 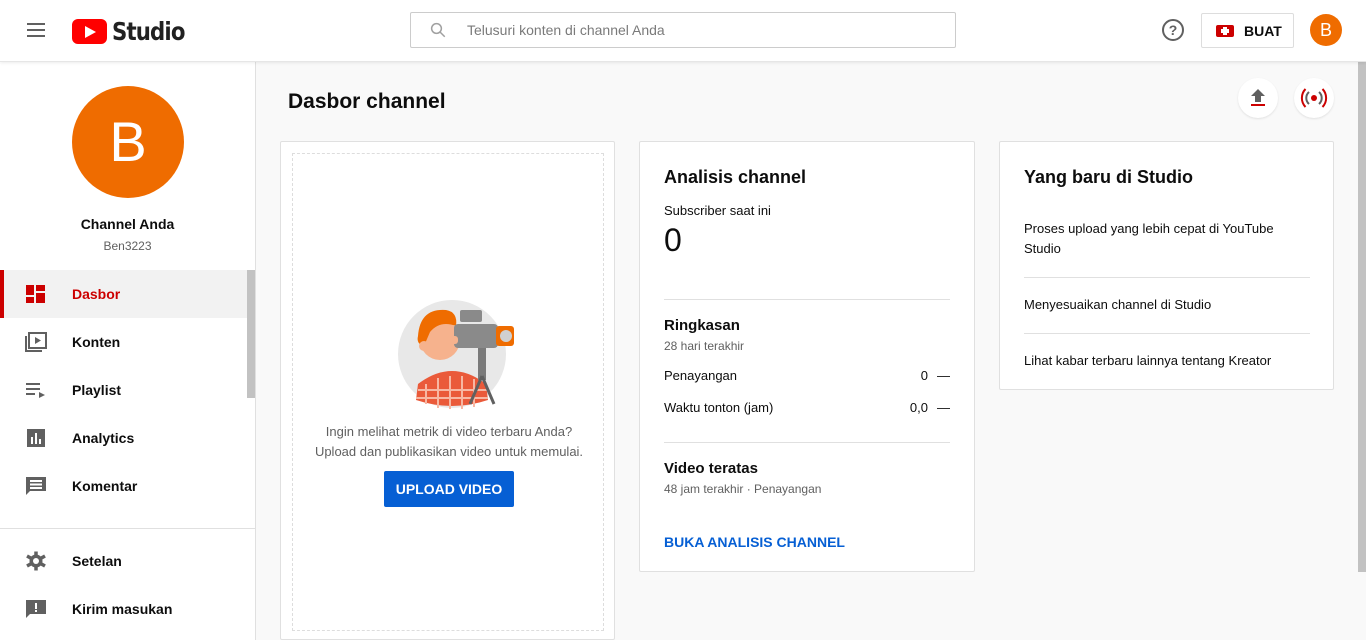 What do you see at coordinates (1155, 305) in the screenshot?
I see `news-item: Menyesuaikan channel di Studio` at bounding box center [1155, 305].